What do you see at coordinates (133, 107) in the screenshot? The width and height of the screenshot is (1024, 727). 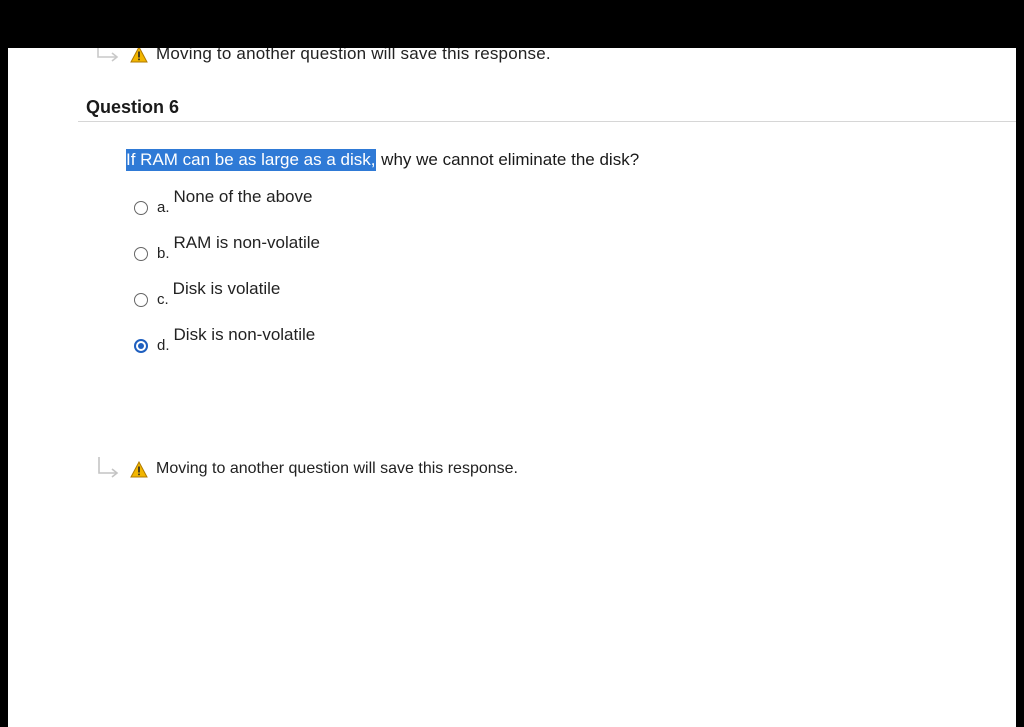 I see `question-title: Question 6` at bounding box center [133, 107].